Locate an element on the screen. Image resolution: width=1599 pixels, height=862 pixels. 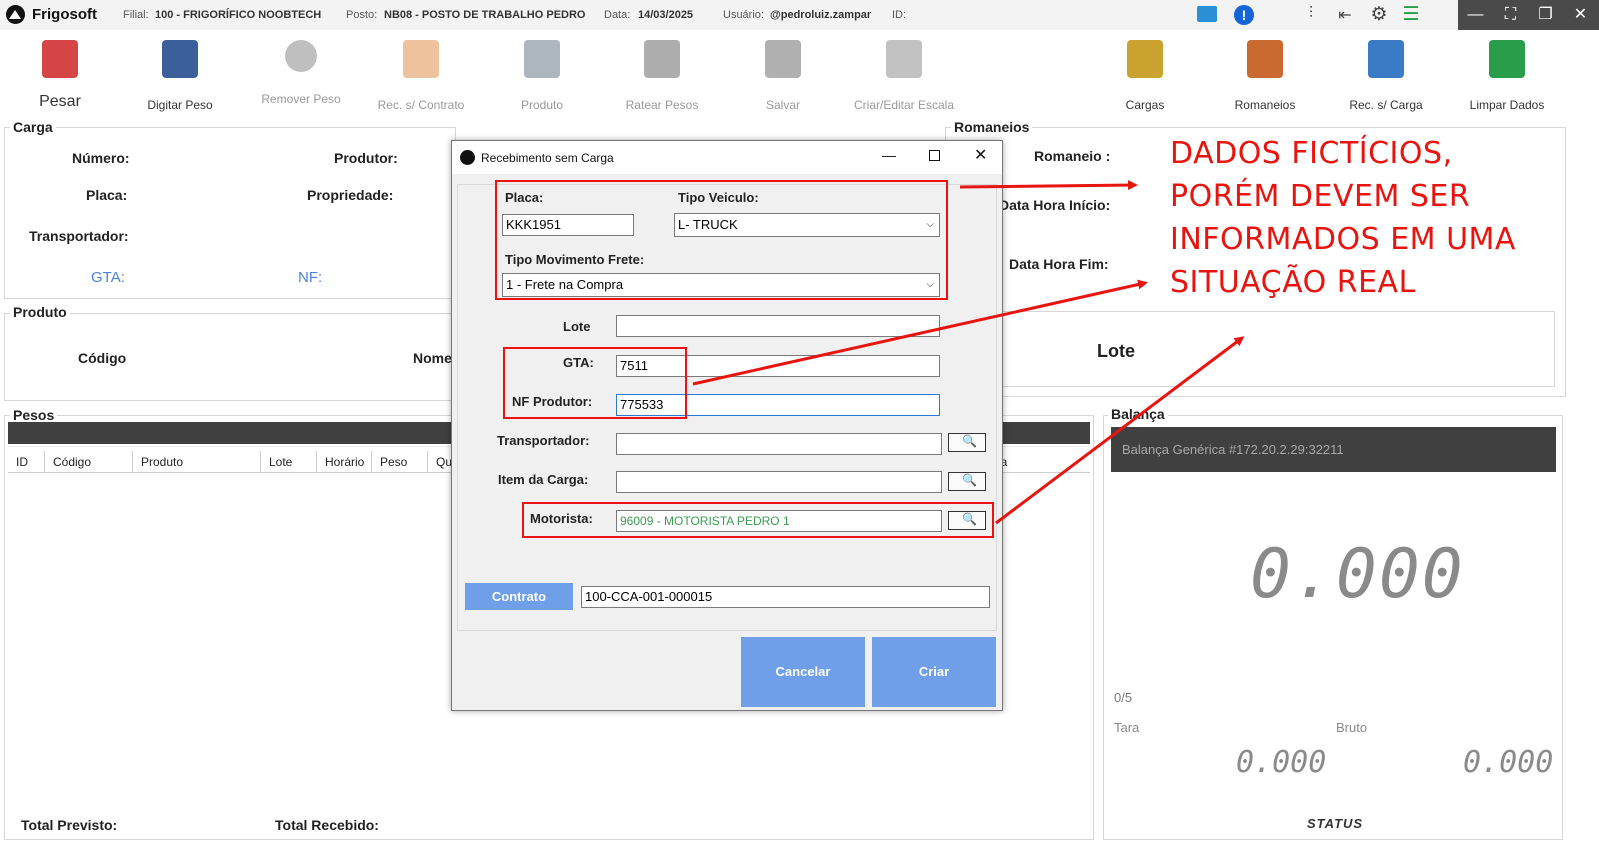
annotation-arrows is located at coordinates (968, 352).